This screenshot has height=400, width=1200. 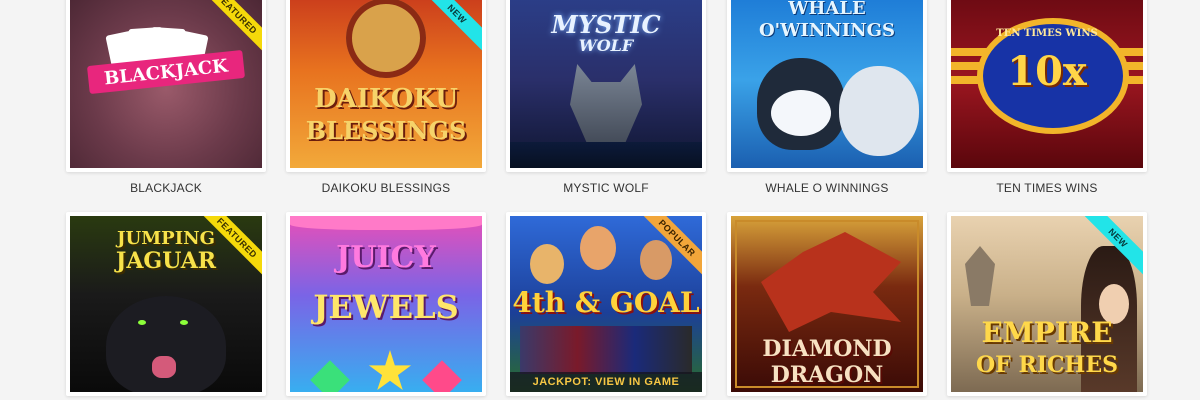 What do you see at coordinates (1047, 365) in the screenshot?
I see `art-title: OF RICHES` at bounding box center [1047, 365].